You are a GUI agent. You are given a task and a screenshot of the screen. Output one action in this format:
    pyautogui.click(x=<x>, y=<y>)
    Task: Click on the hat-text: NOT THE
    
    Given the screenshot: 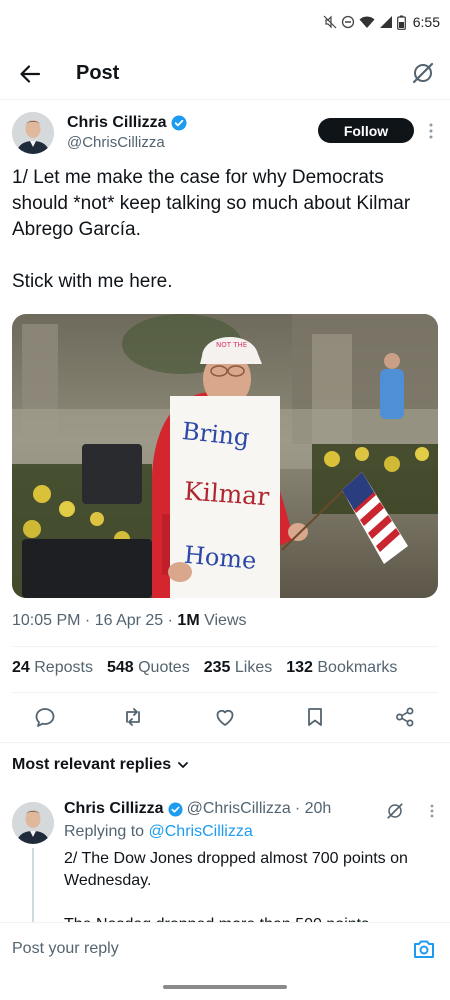 What is the action you would take?
    pyautogui.click(x=231, y=345)
    